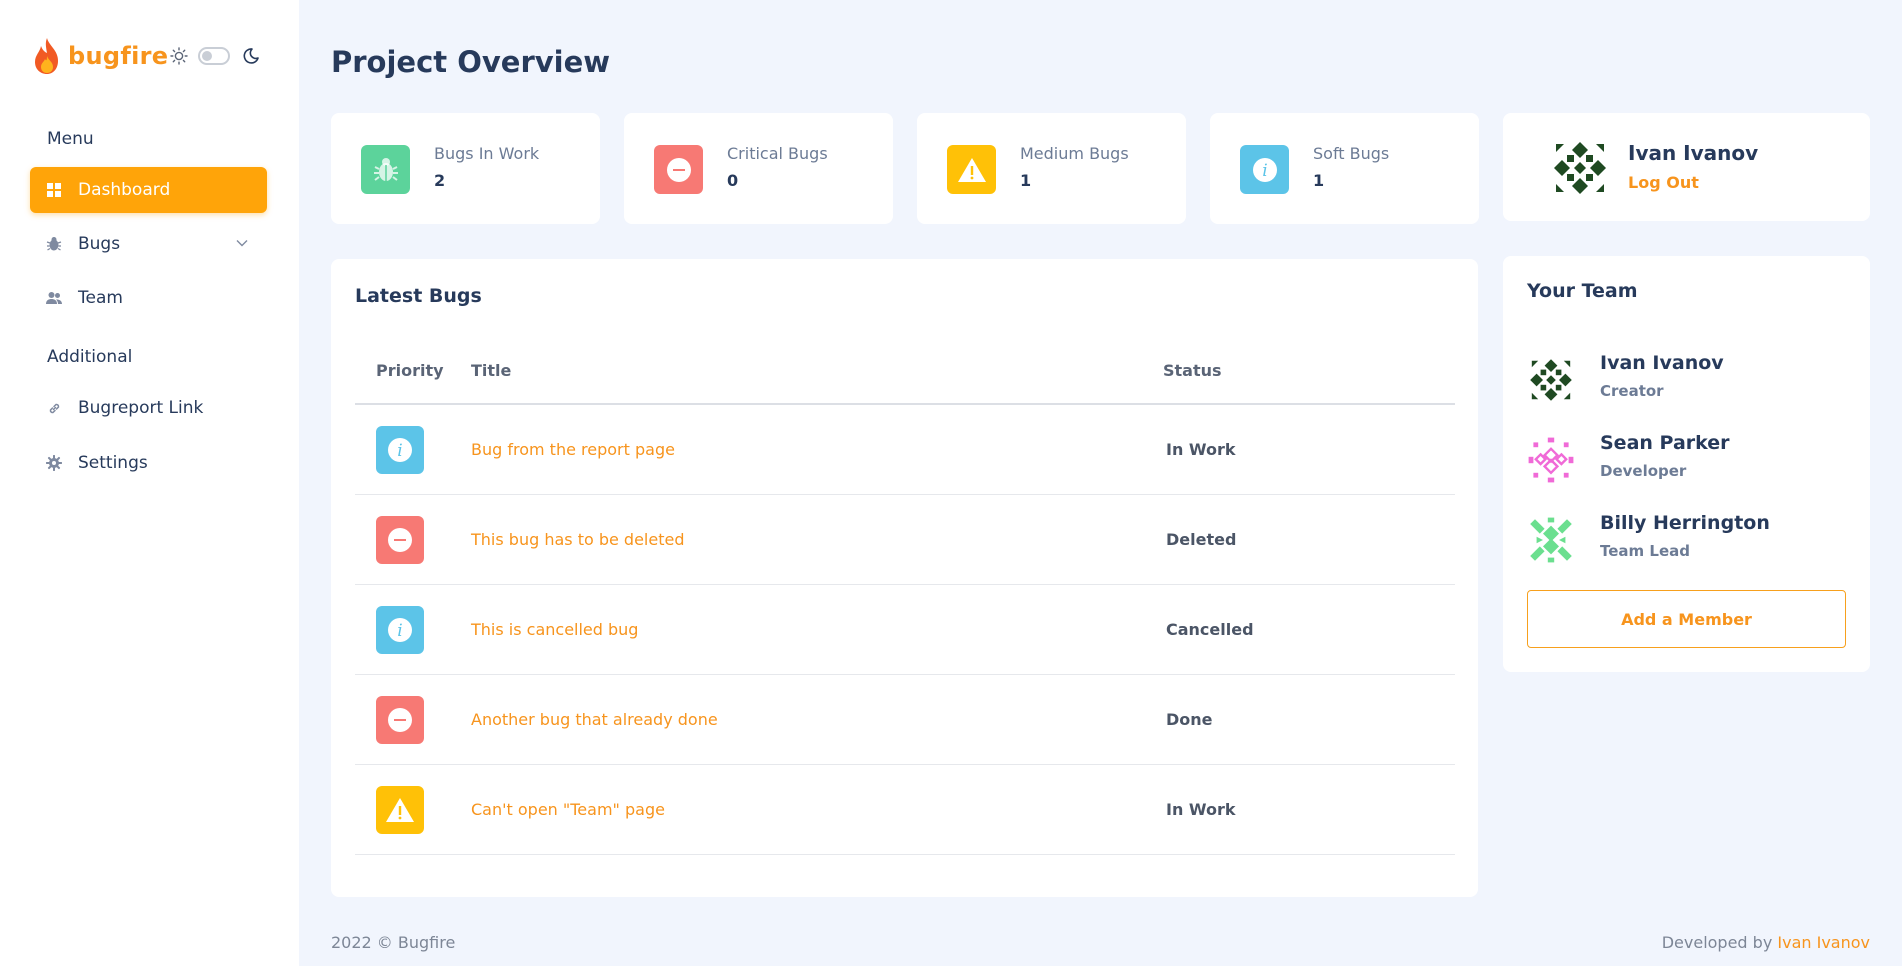 The height and width of the screenshot is (966, 1902). I want to click on table-row: Can't open "Team" page In Work, so click(905, 810).